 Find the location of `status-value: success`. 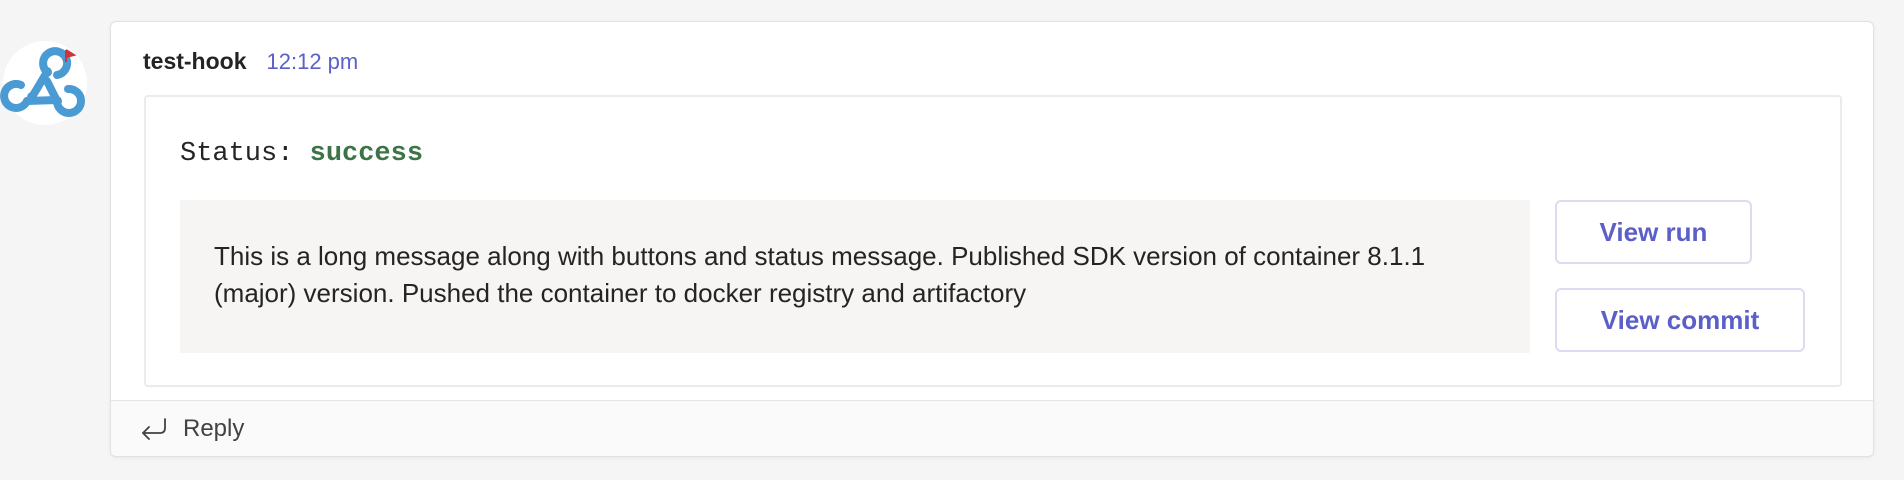

status-value: success is located at coordinates (366, 154).